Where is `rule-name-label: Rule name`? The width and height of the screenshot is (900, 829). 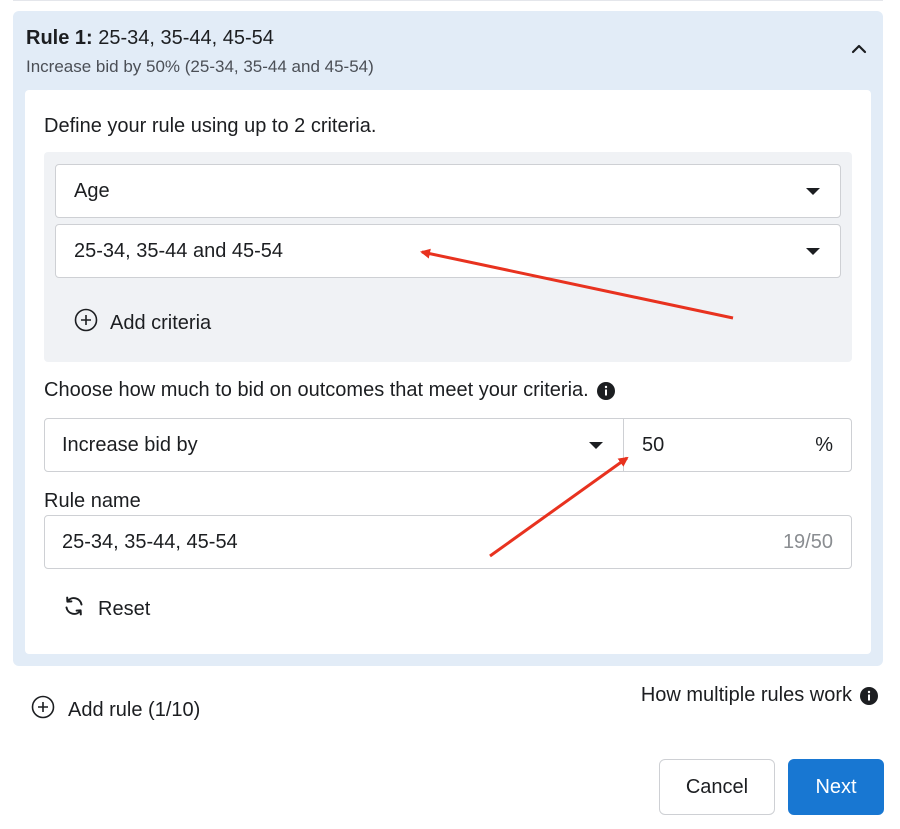
rule-name-label: Rule name is located at coordinates (92, 501).